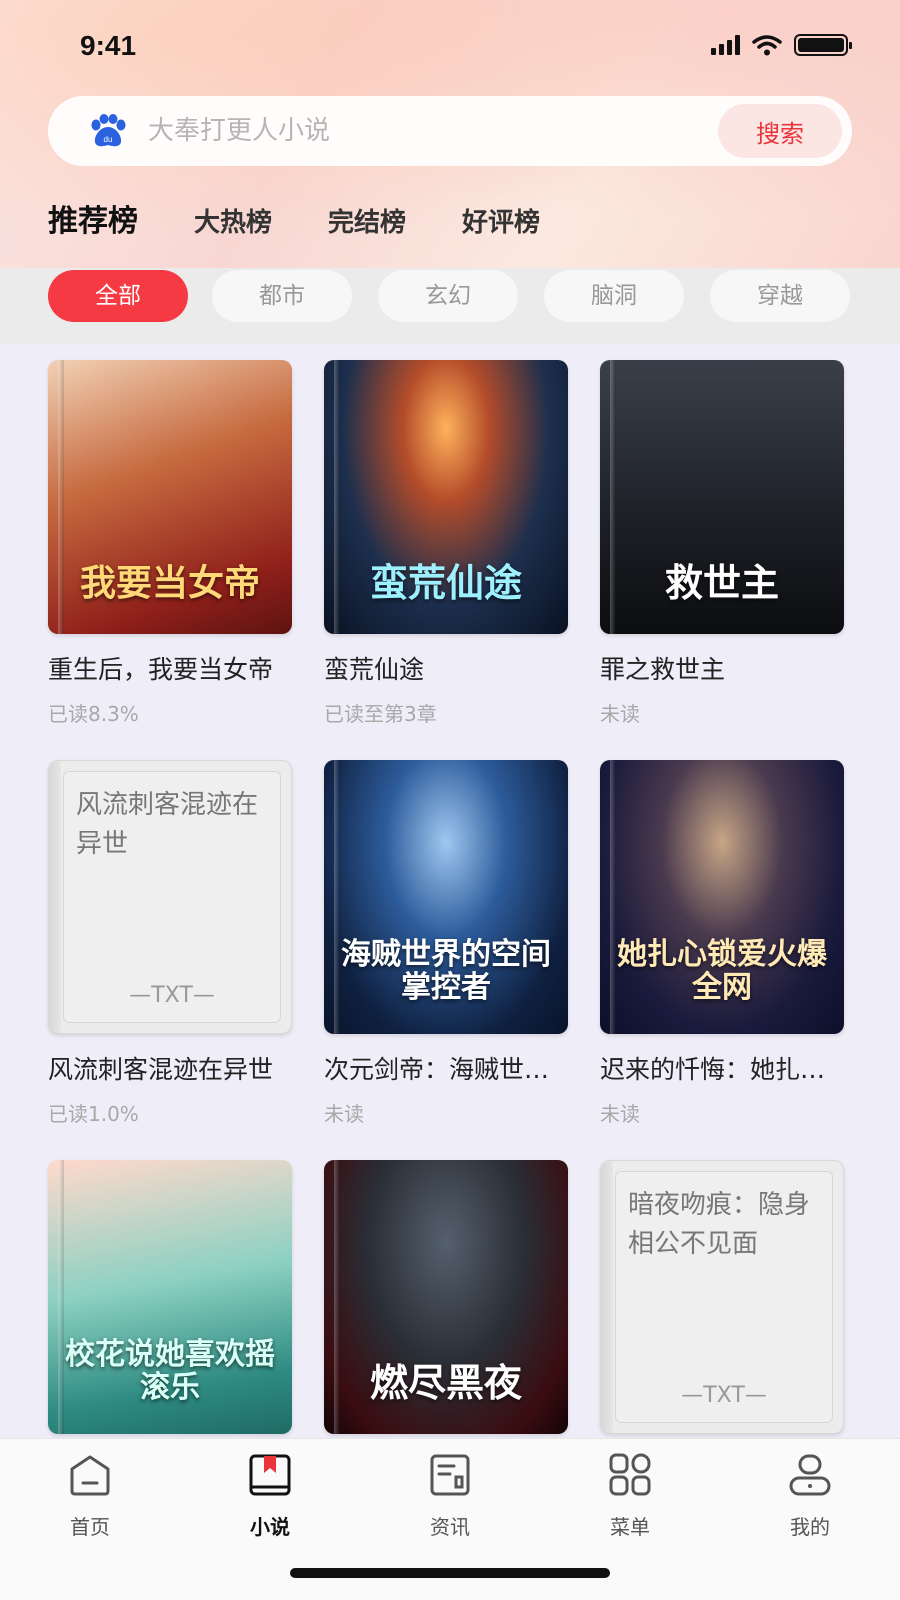 The height and width of the screenshot is (1600, 900). I want to click on read-progress: 已读1.0%, so click(93, 1114).